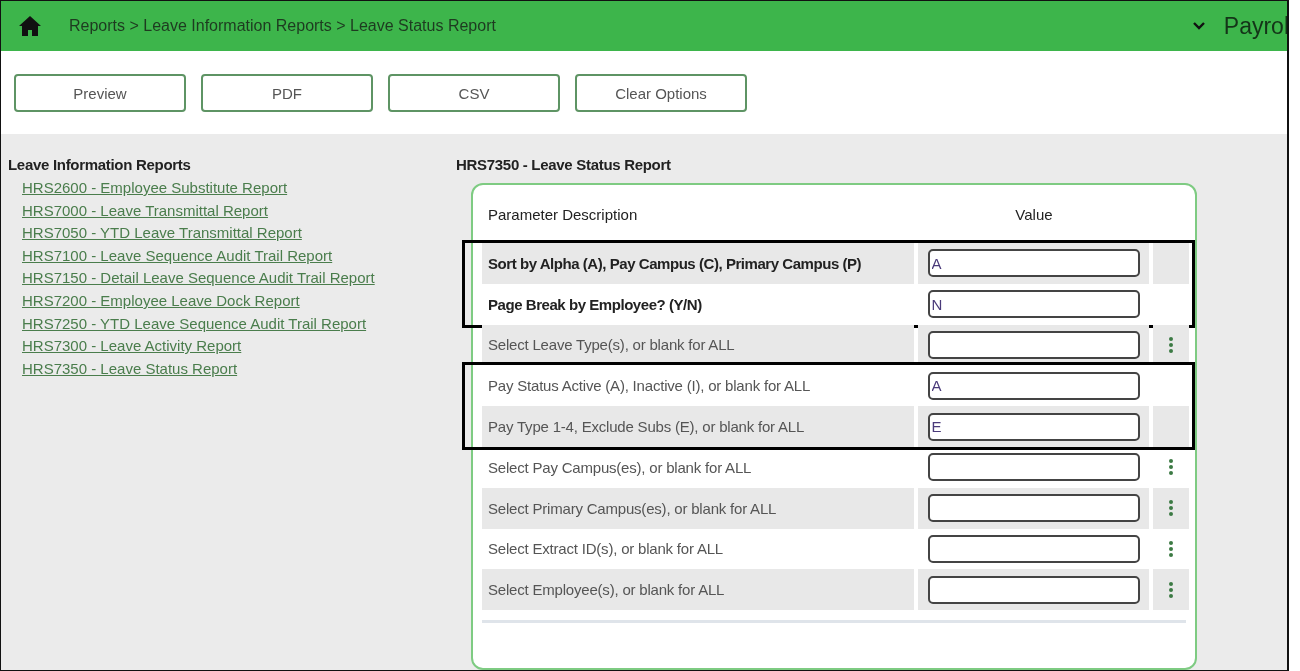 The image size is (1300, 671). What do you see at coordinates (145, 211) in the screenshot?
I see `report-link: HRS7000 - Leave Transmittal Report` at bounding box center [145, 211].